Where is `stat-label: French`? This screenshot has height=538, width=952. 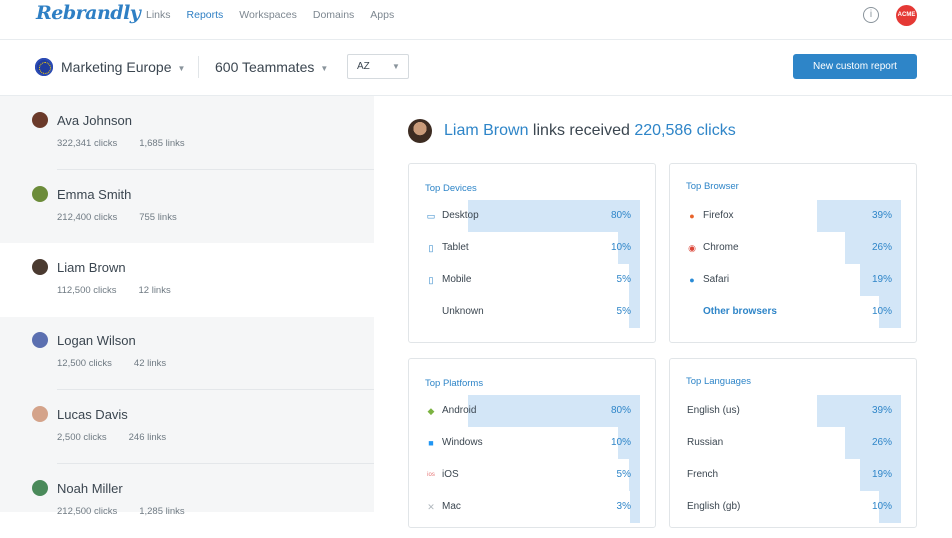
stat-label: French is located at coordinates (703, 474).